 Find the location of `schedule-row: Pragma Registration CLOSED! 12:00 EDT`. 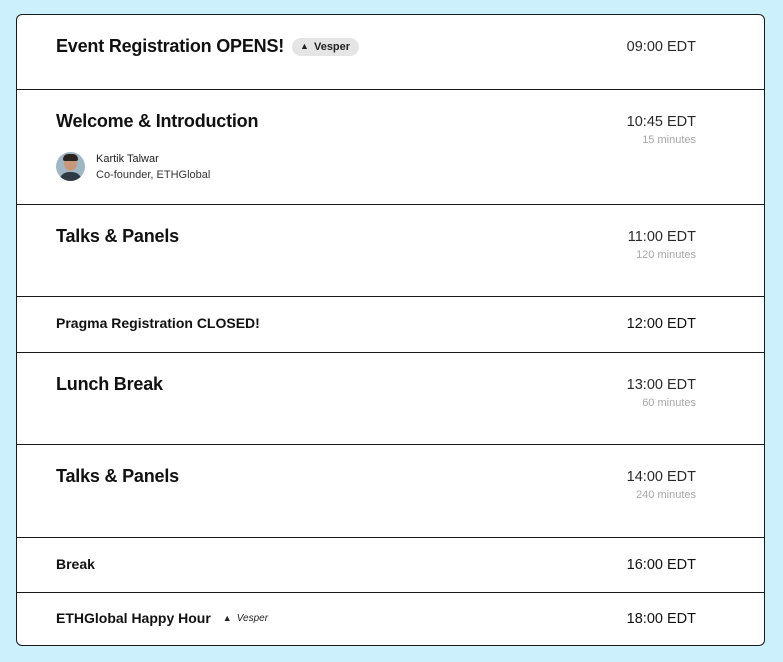

schedule-row: Pragma Registration CLOSED! 12:00 EDT is located at coordinates (390, 325).